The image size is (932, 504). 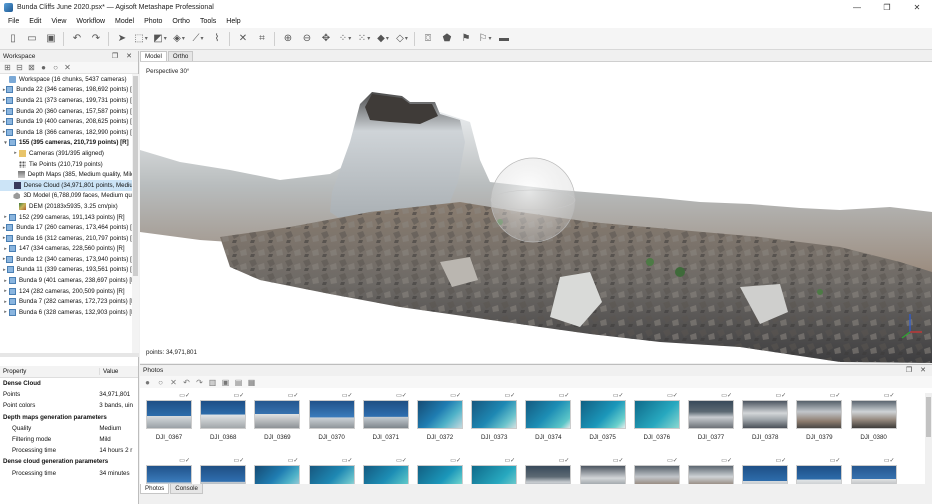 I want to click on new-document-icon: ▯, so click(x=13, y=39).